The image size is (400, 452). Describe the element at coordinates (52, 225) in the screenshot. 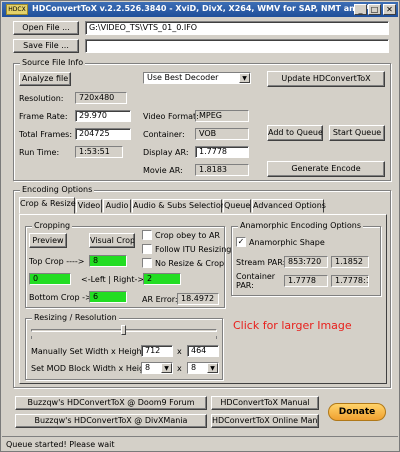

I see `cropping-title: Cropping` at that location.